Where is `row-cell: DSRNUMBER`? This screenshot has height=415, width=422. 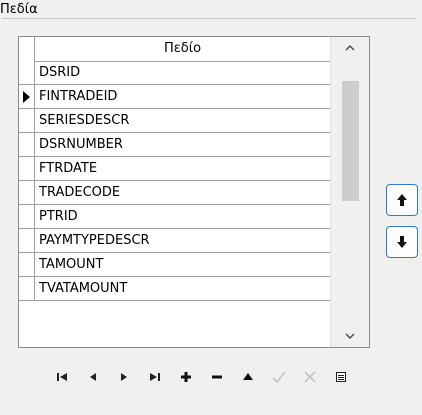 row-cell: DSRNUMBER is located at coordinates (183, 145).